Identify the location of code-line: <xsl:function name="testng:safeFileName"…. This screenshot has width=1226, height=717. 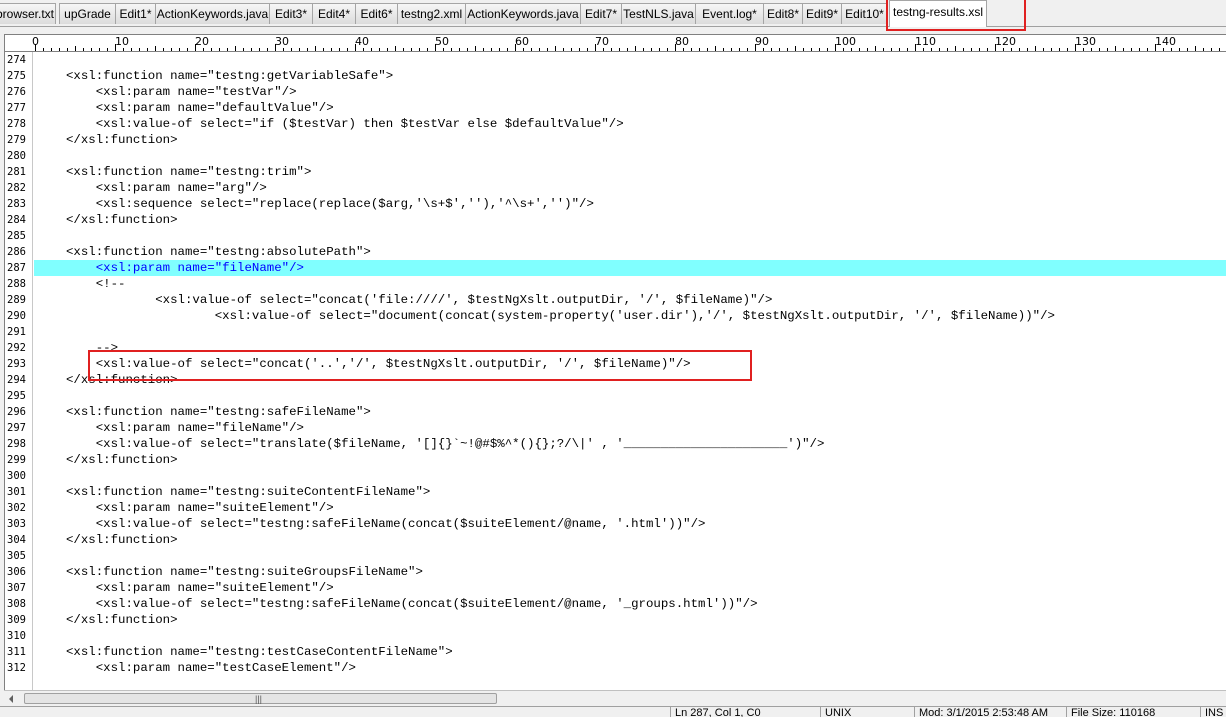
(218, 412).